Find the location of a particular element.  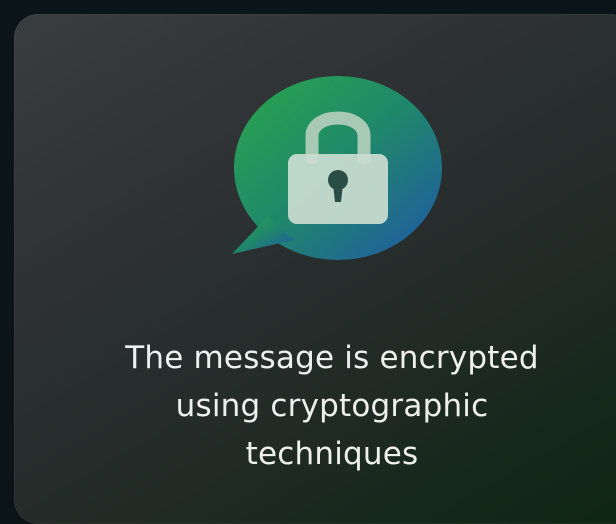

message-line-1: The message is encrypted is located at coordinates (332, 358).